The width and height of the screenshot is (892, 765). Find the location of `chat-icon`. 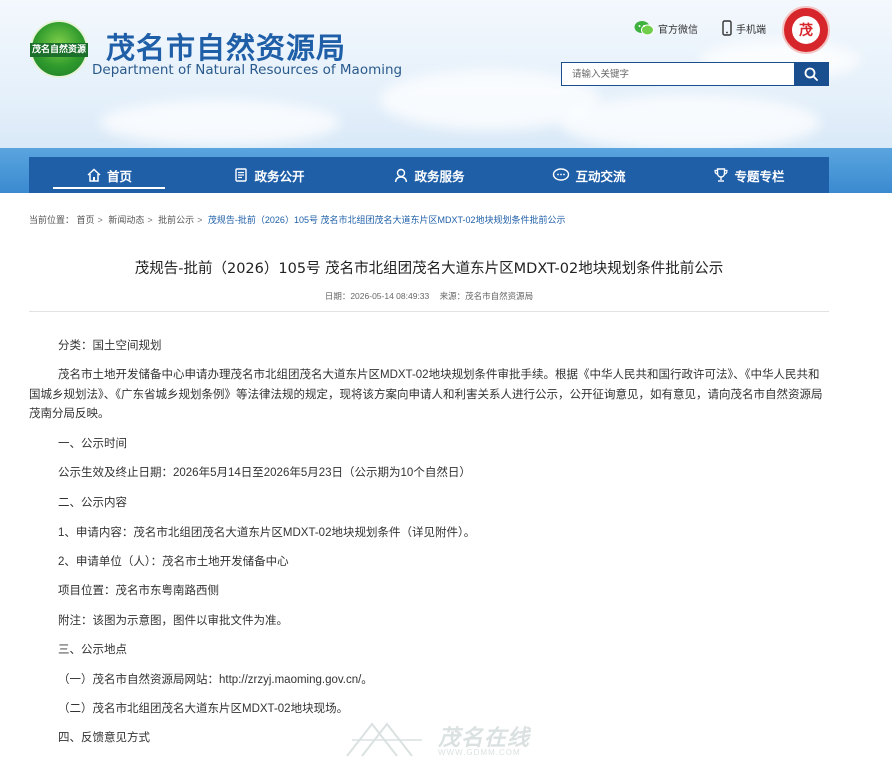

chat-icon is located at coordinates (561, 174).